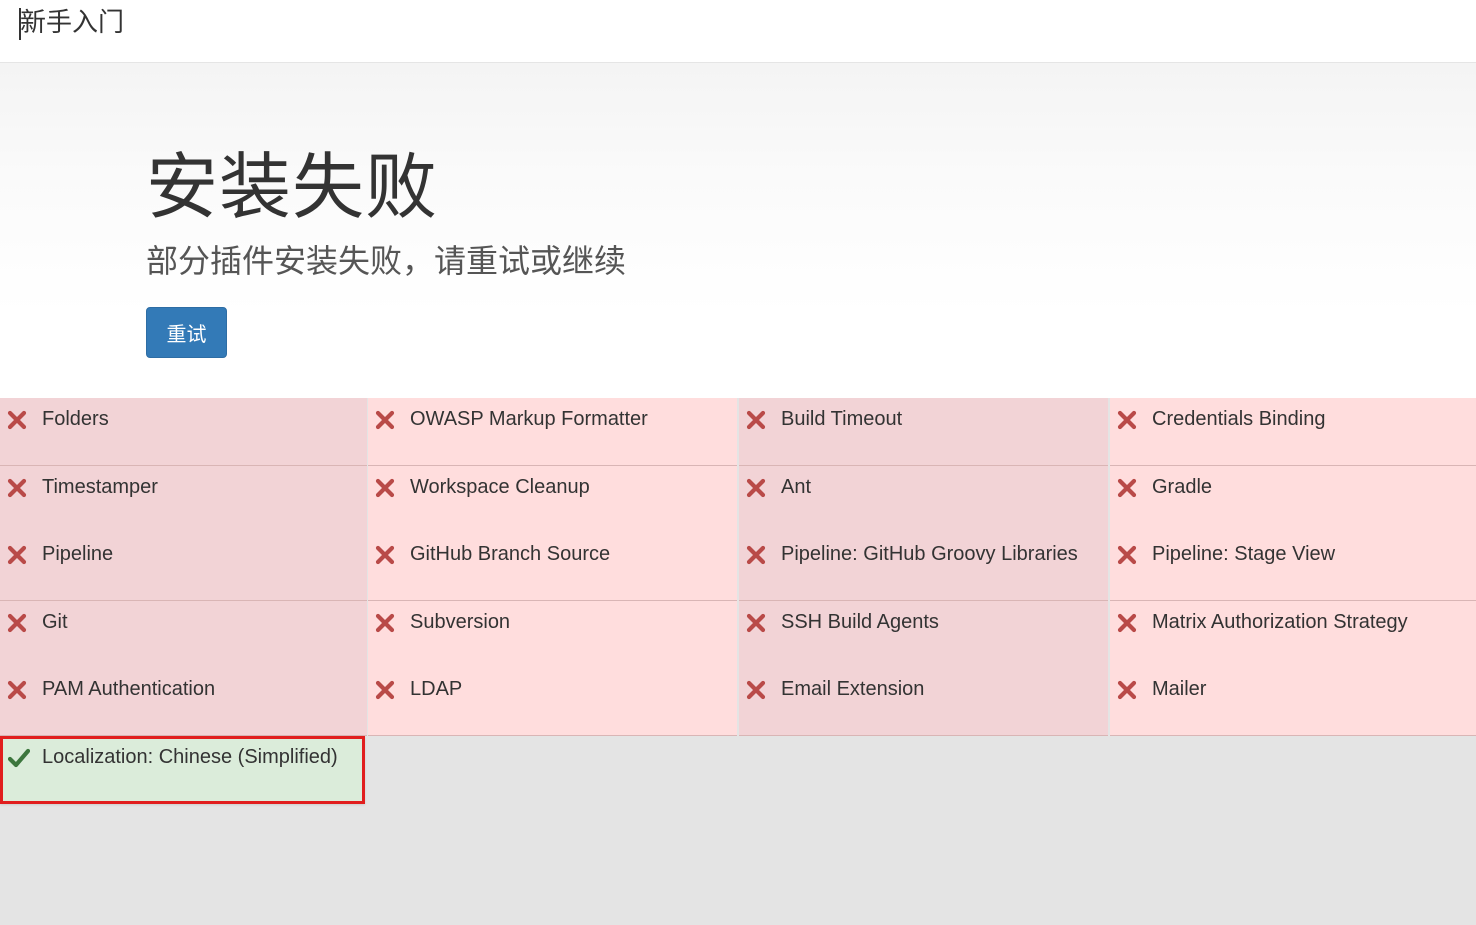 Image resolution: width=1476 pixels, height=925 pixels. I want to click on plugin-name: Pipeline: Stage View, so click(1244, 554).